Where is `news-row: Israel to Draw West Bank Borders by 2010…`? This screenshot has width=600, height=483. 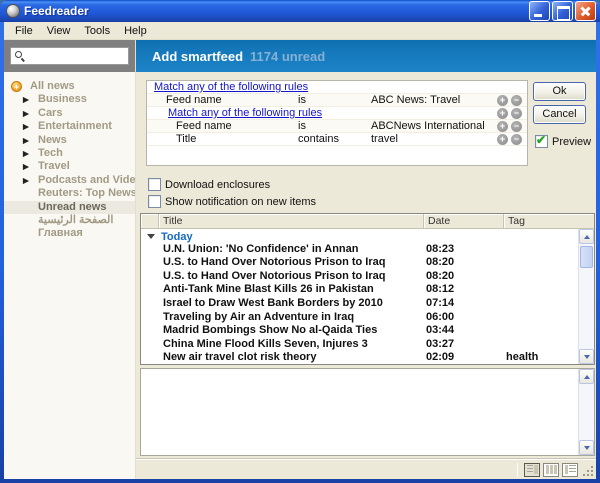 news-row: Israel to Draw West Bank Borders by 2010… is located at coordinates (359, 304).